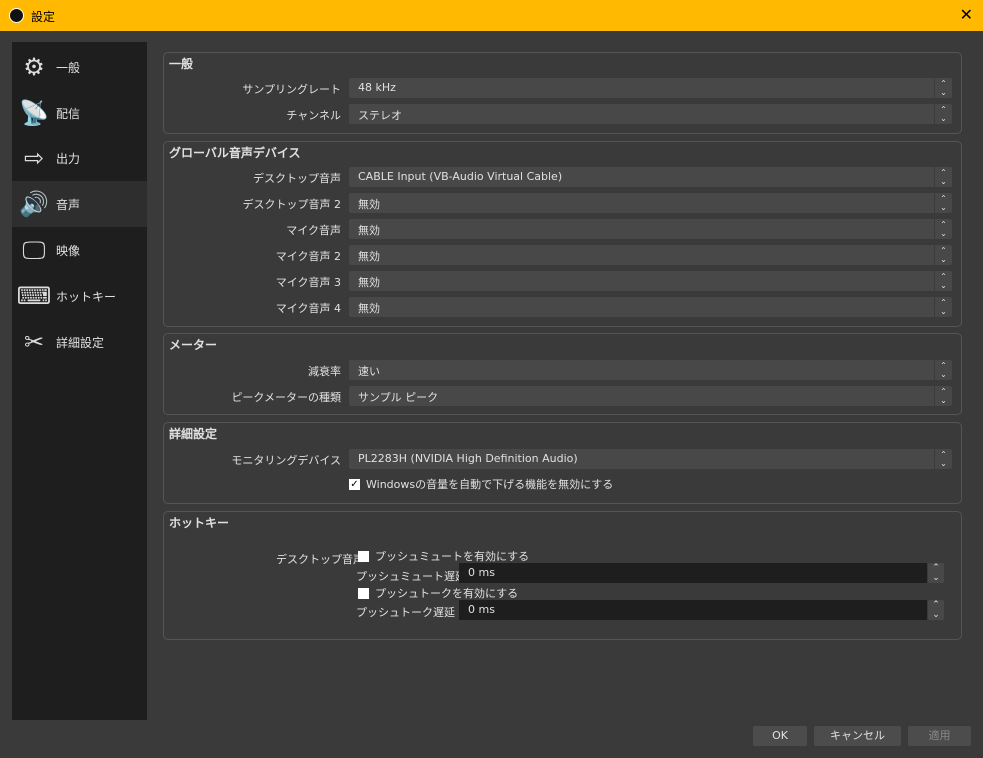 This screenshot has height=758, width=983. I want to click on keyboard-icon: ⌨, so click(34, 296).